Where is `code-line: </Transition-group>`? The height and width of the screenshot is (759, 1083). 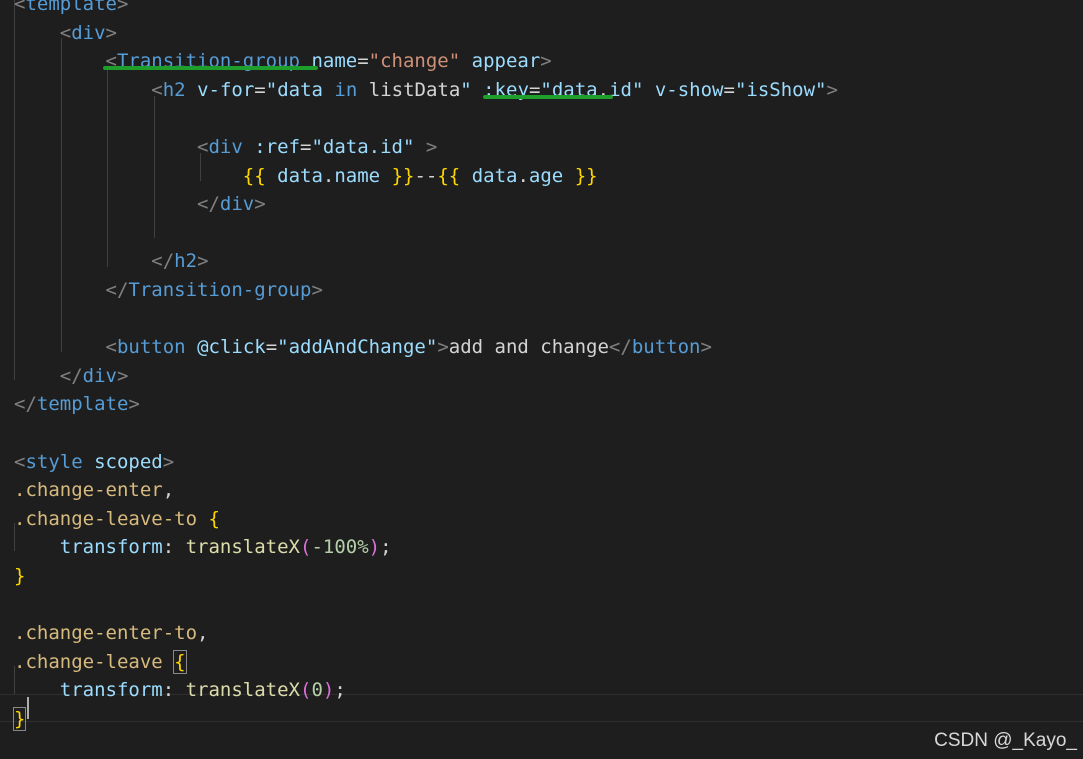 code-line: </Transition-group> is located at coordinates (168, 290).